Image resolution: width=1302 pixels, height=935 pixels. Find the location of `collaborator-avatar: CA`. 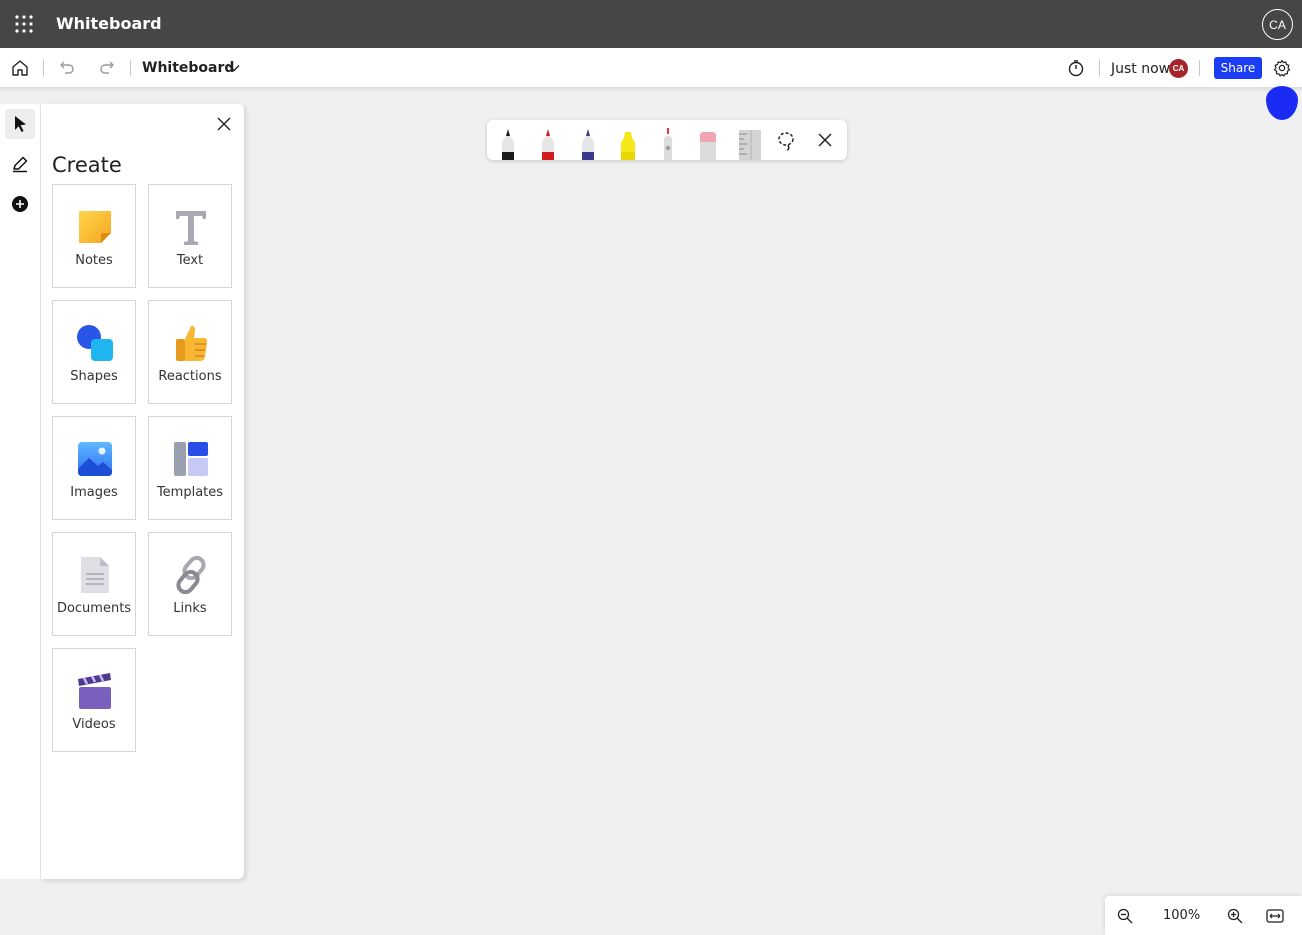

collaborator-avatar: CA is located at coordinates (1178, 68).